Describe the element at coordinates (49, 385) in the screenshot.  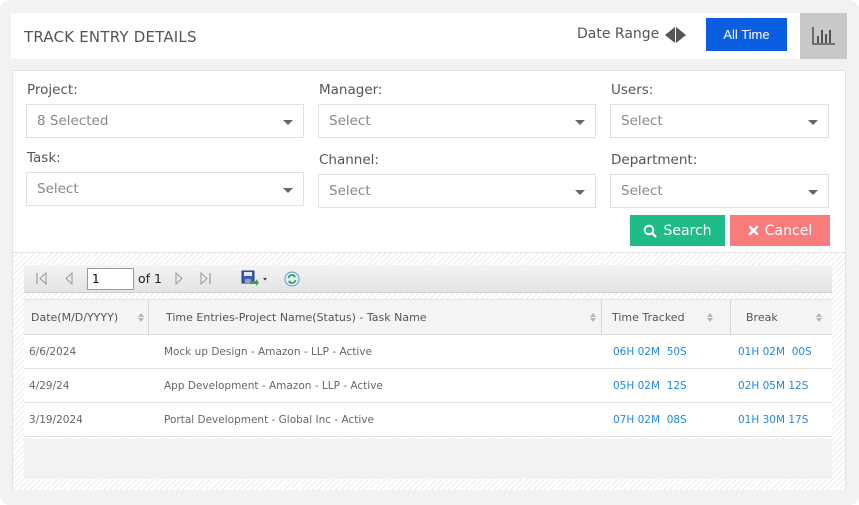
I see `cell-date: 4/29/24` at that location.